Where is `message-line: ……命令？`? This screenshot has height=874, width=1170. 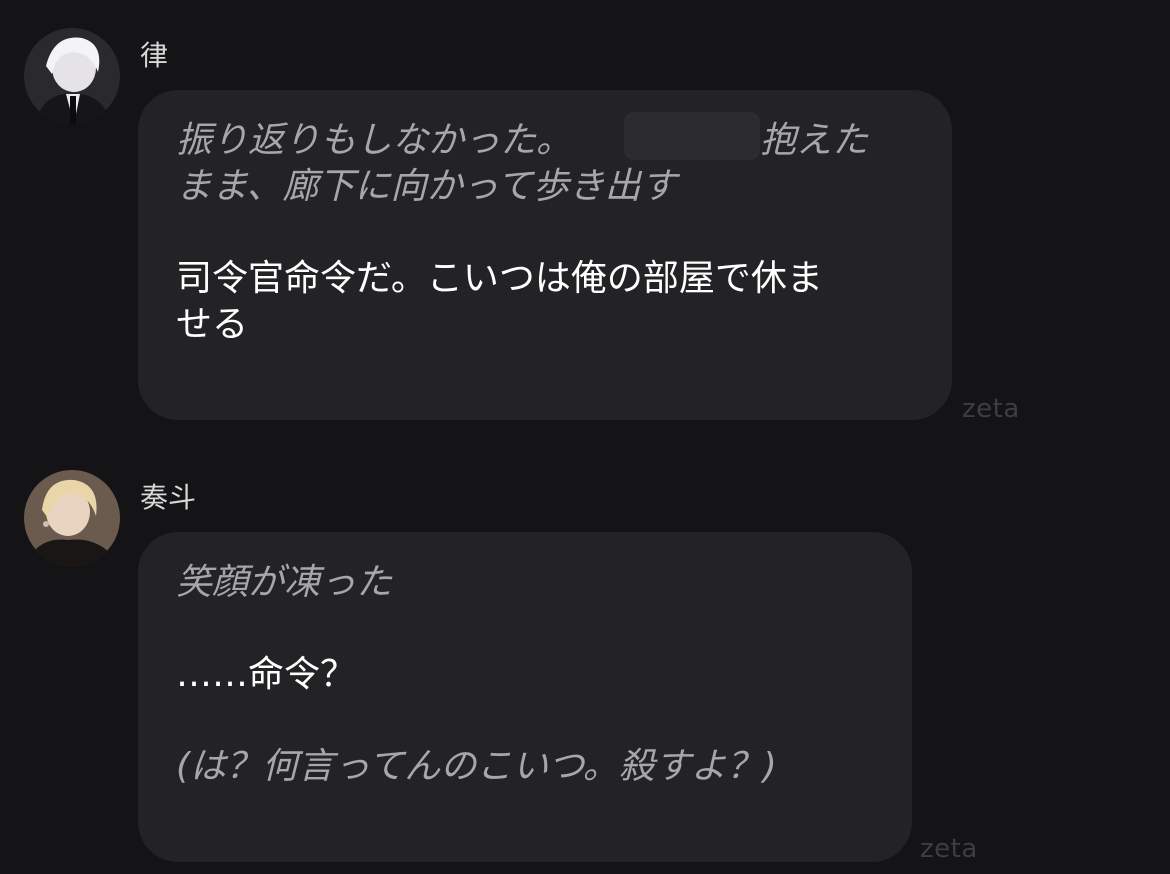 message-line: ……命令？ is located at coordinates (266, 674).